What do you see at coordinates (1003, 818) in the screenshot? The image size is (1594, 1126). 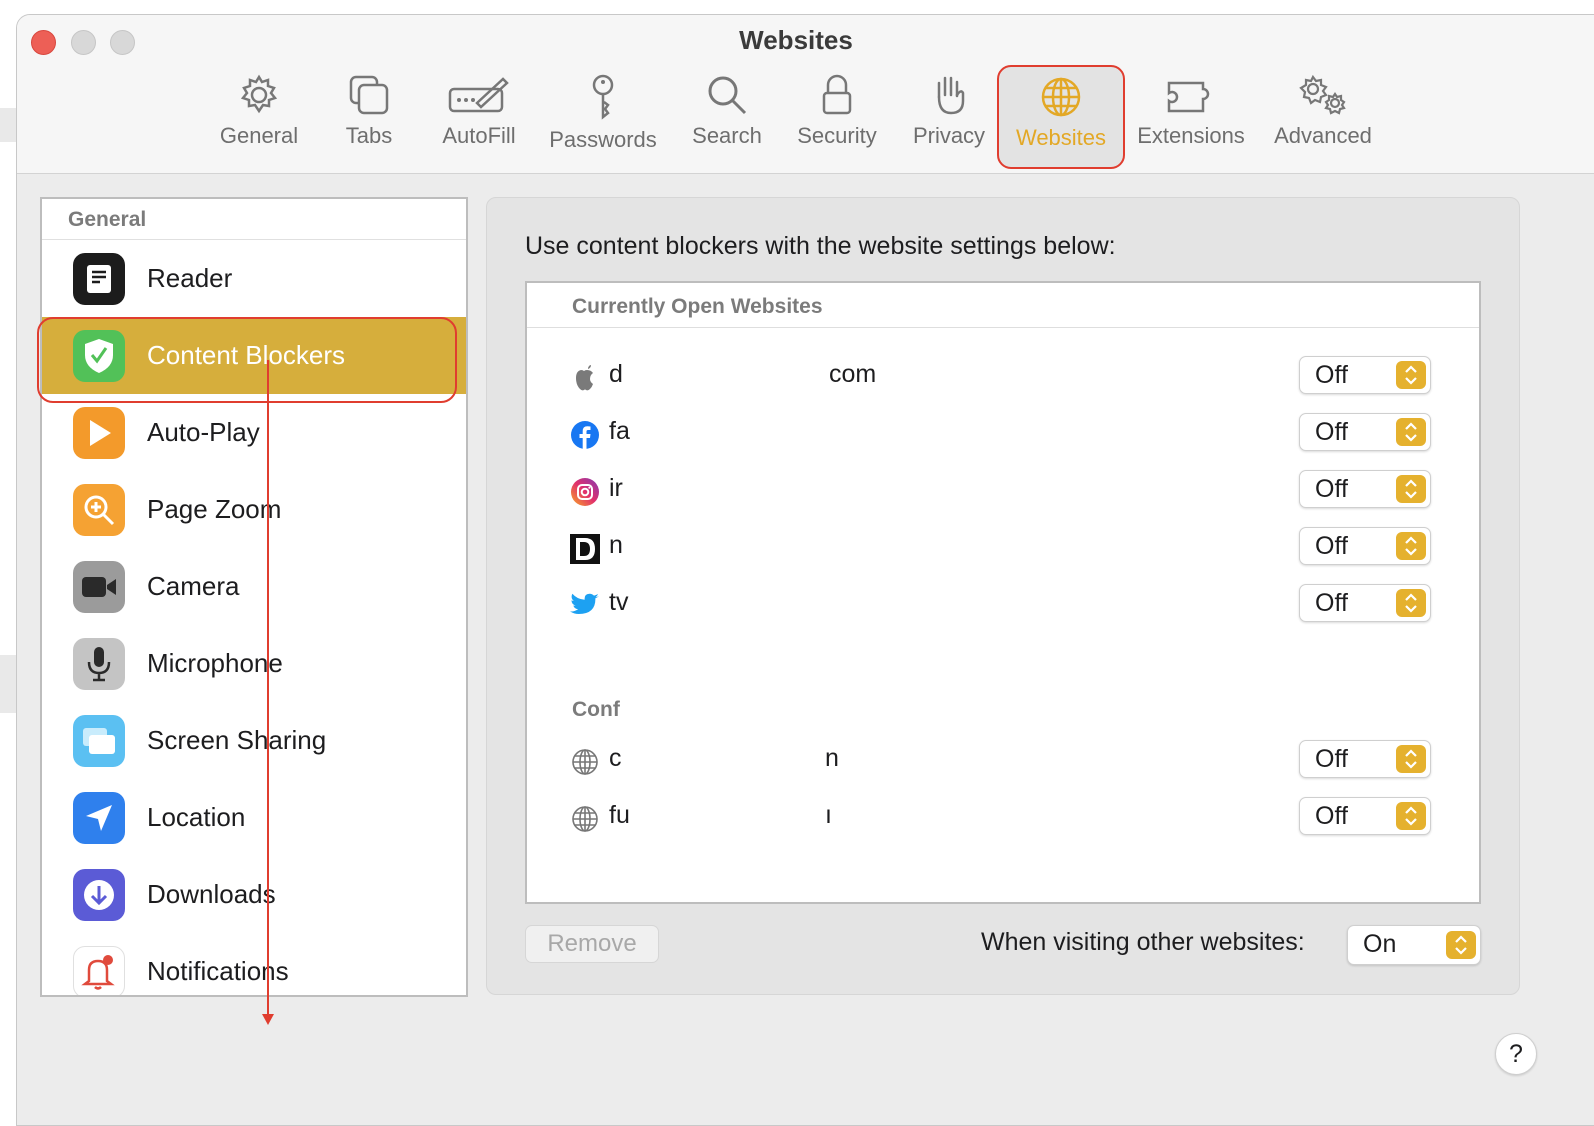 I see `table-row: fu ı Off` at bounding box center [1003, 818].